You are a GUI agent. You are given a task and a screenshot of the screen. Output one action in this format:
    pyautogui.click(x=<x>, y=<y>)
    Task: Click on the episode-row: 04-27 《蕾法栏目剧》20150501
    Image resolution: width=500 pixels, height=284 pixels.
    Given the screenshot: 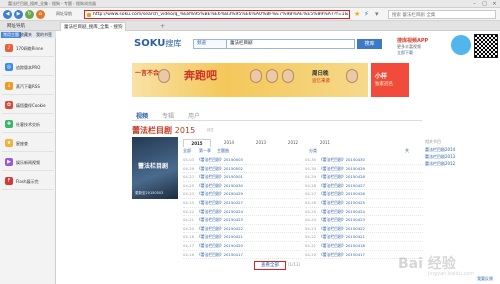 What is the action you would take?
    pyautogui.click(x=242, y=177)
    